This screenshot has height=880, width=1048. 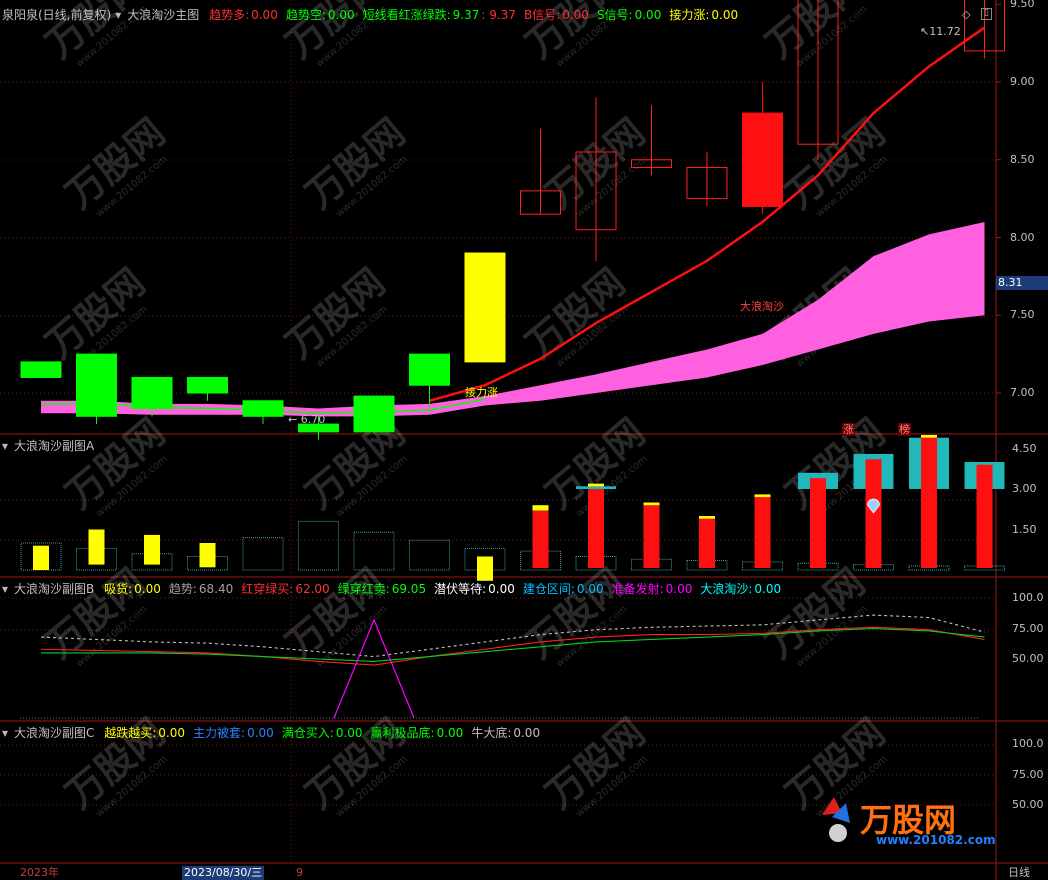 I want to click on c-tick-1: 75.00, so click(x=1028, y=774).